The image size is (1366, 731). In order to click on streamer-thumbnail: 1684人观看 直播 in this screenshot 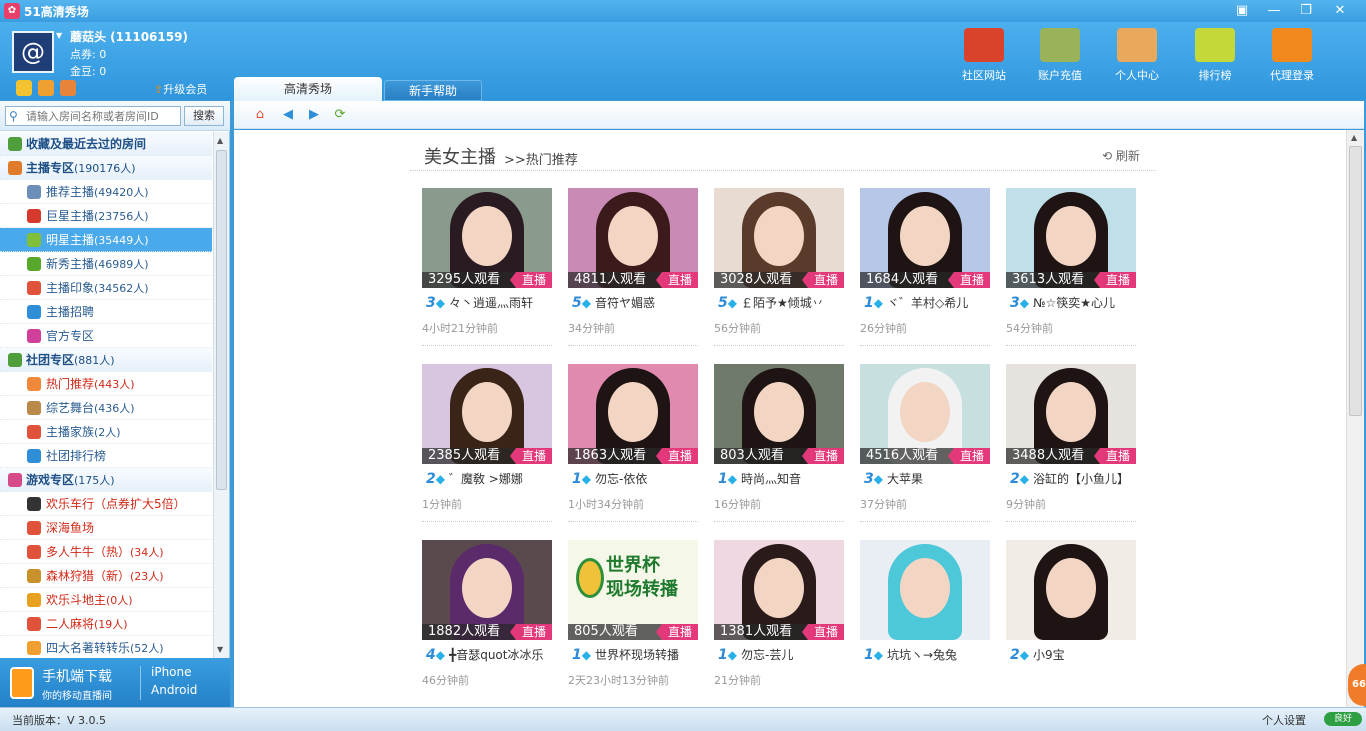, I will do `click(925, 238)`.